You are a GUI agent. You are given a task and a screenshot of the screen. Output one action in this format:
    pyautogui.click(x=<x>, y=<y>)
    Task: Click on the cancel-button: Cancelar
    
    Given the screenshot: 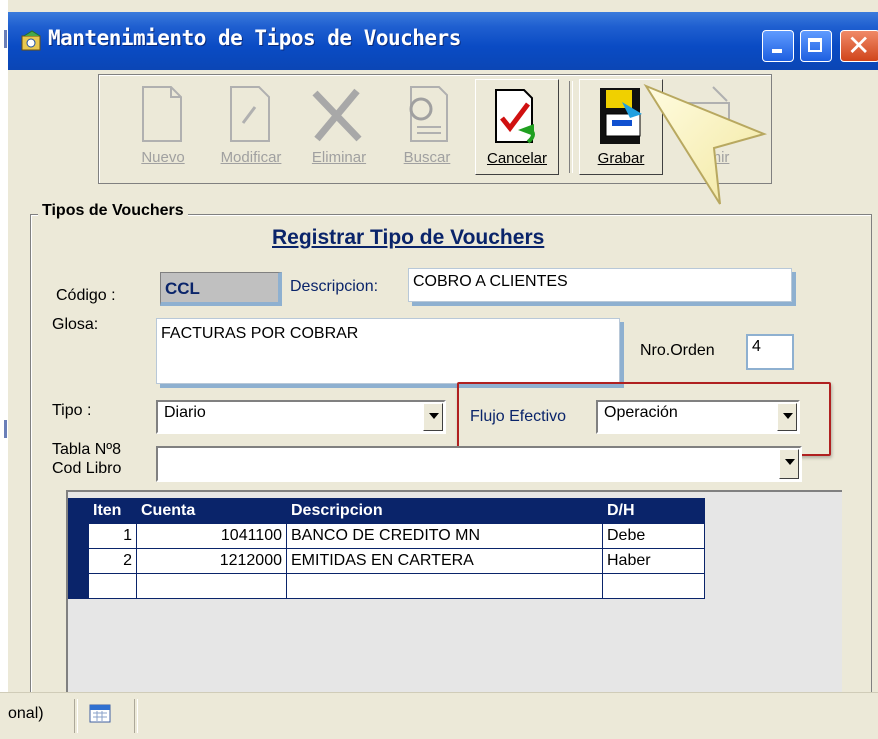 What is the action you would take?
    pyautogui.click(x=517, y=127)
    